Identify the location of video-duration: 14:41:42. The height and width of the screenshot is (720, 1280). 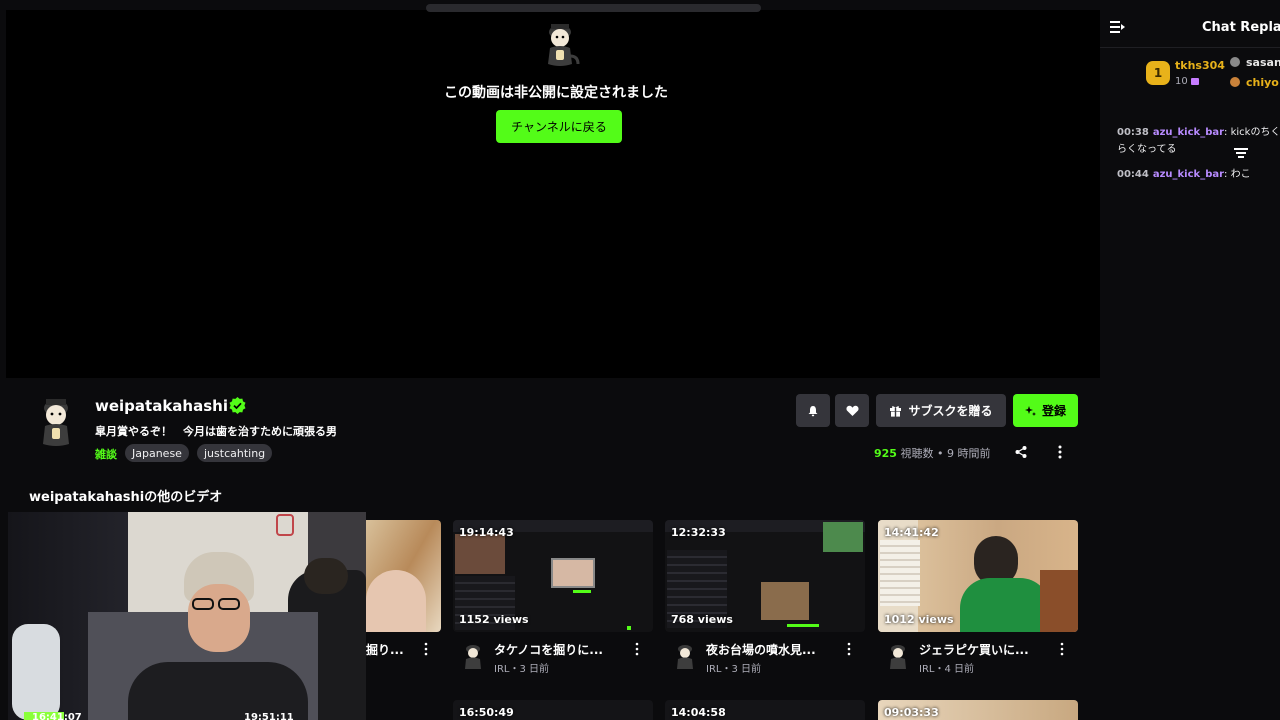
(911, 532).